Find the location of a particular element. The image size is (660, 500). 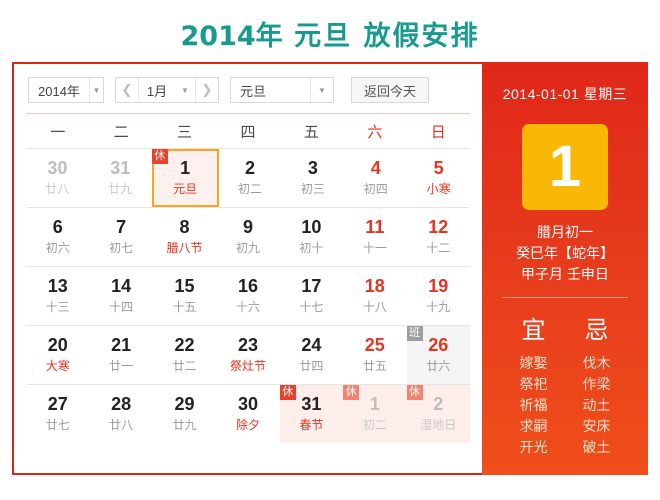

day-number: 6 is located at coordinates (57, 227).